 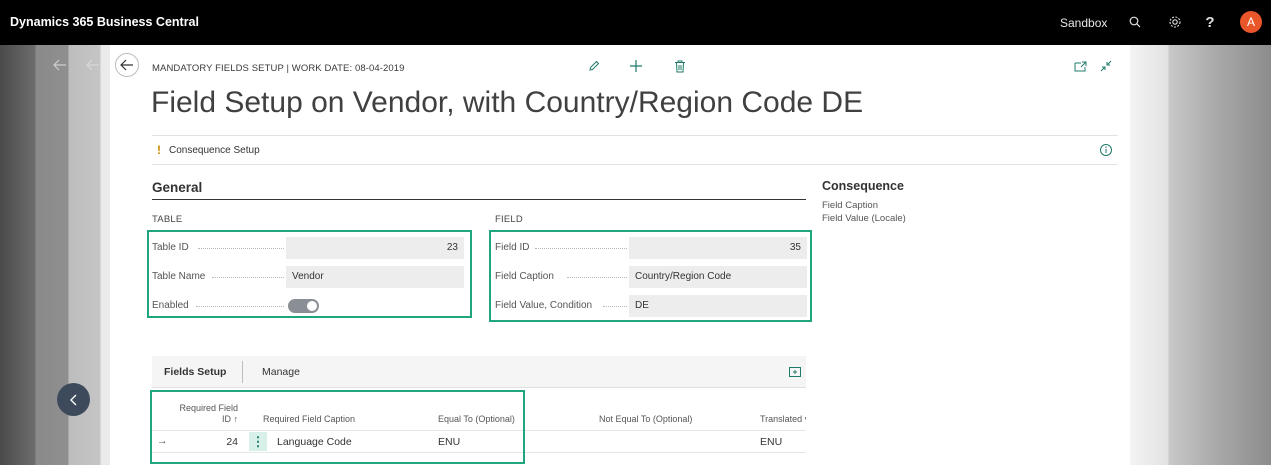 I want to click on help-icon: ?, so click(x=1210, y=22).